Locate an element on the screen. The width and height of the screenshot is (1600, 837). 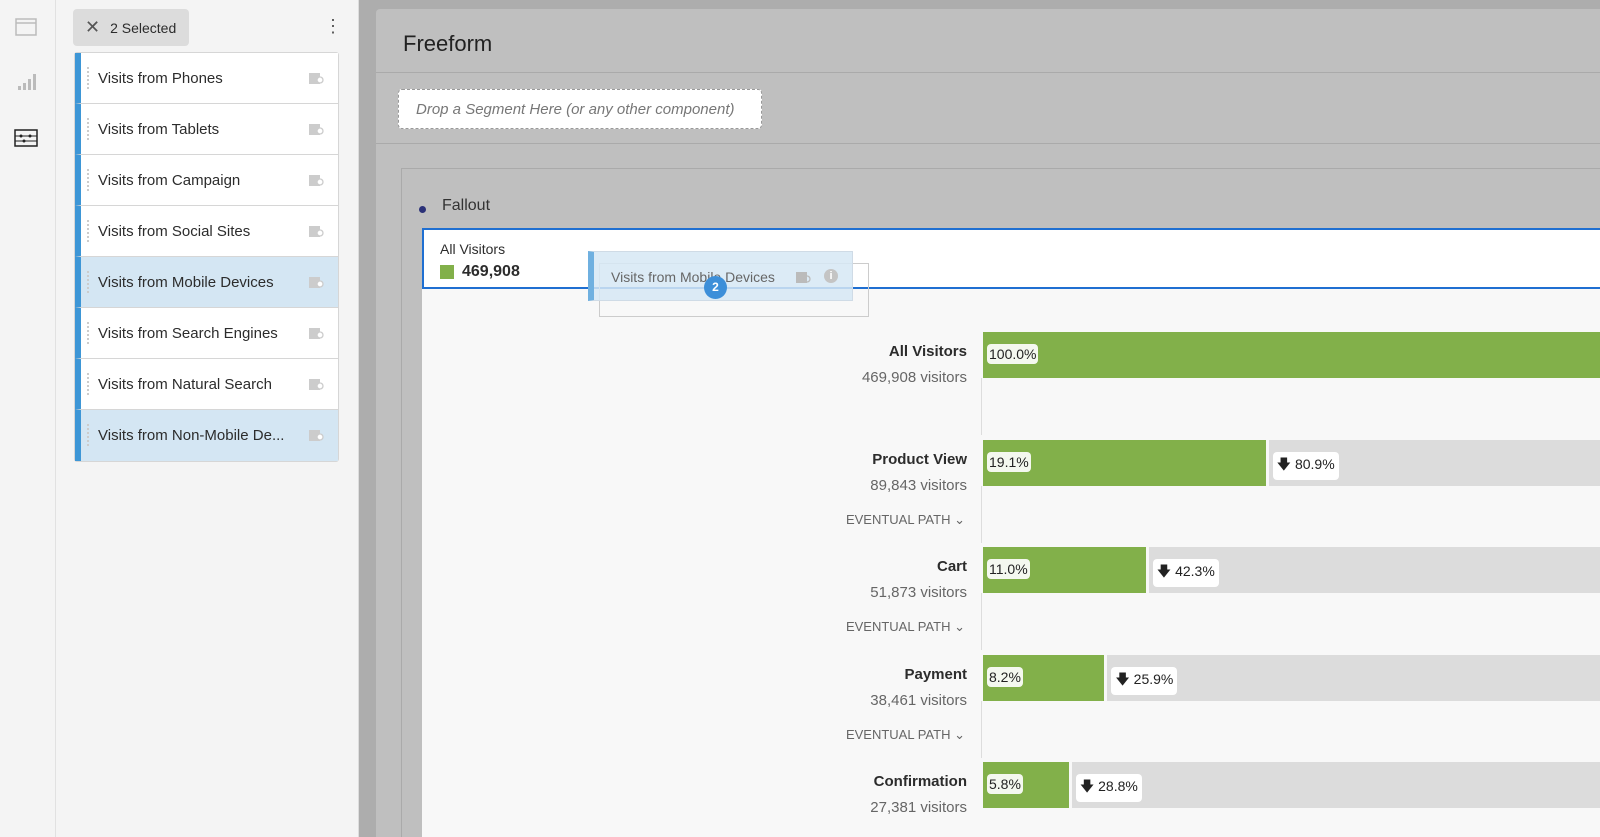
path-label: EVENTUAL PATH is located at coordinates (898, 626).